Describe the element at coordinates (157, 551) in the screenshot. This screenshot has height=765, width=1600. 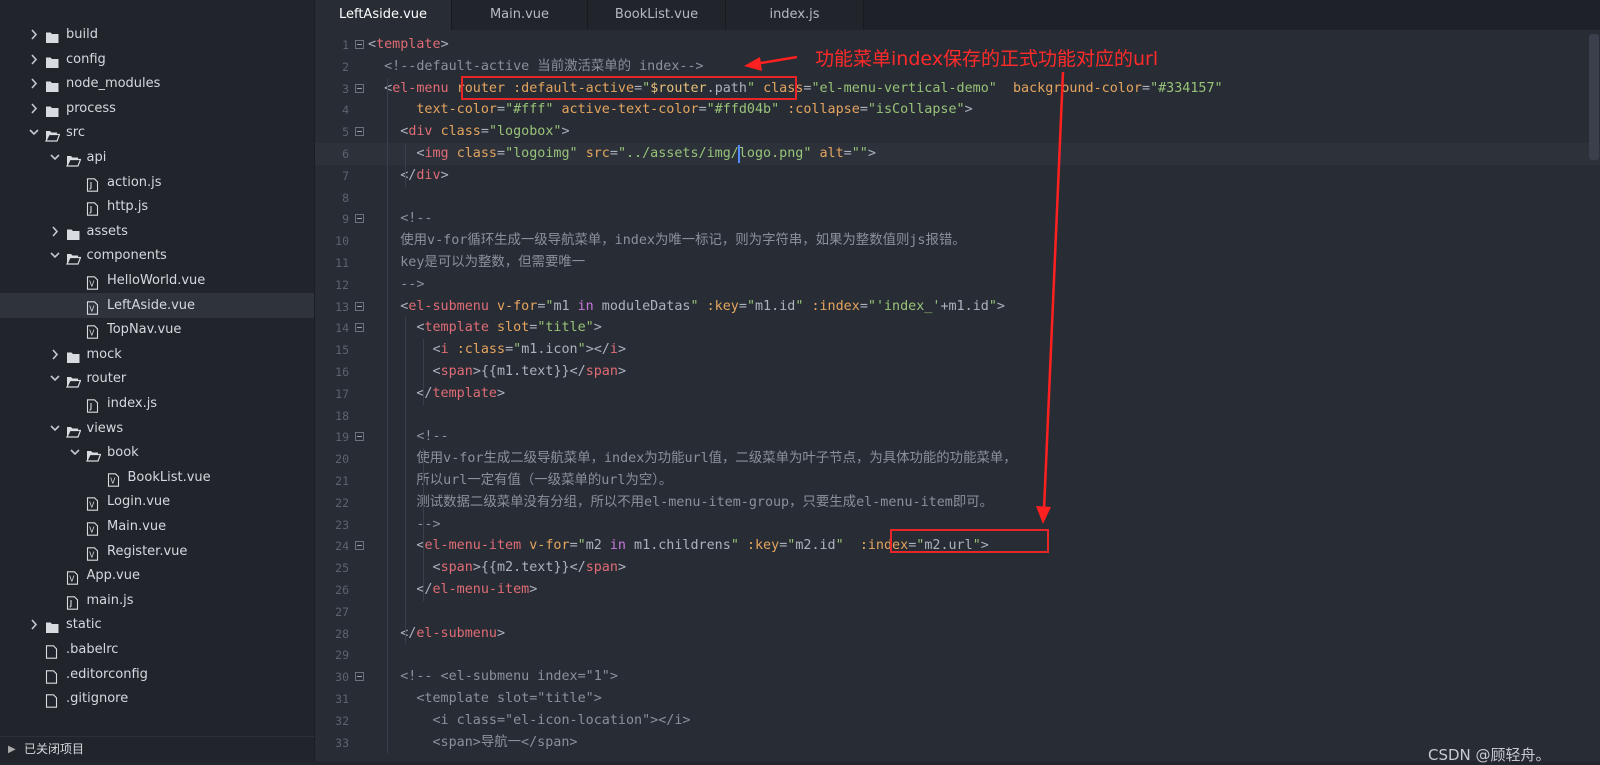
I see `tree-file: V Register.vue` at that location.